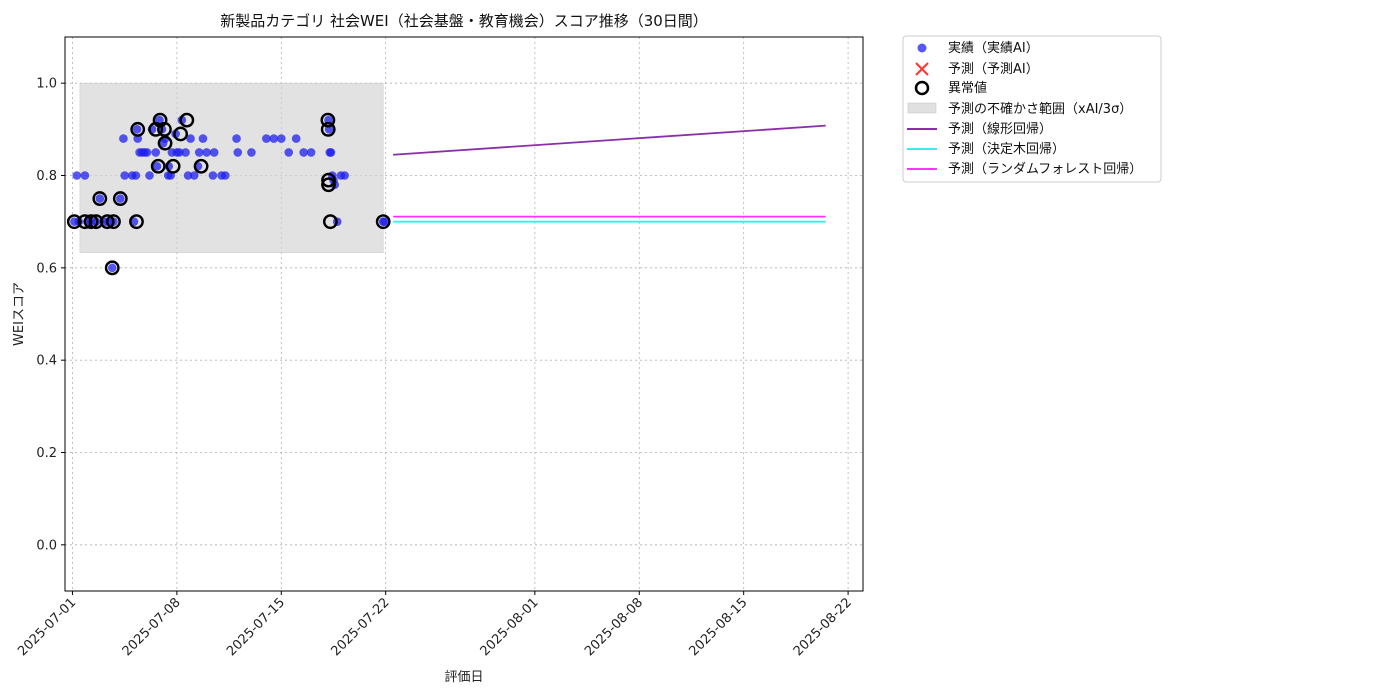  Describe the element at coordinates (46, 268) in the screenshot. I see `y-tick-label: 0.6` at that location.